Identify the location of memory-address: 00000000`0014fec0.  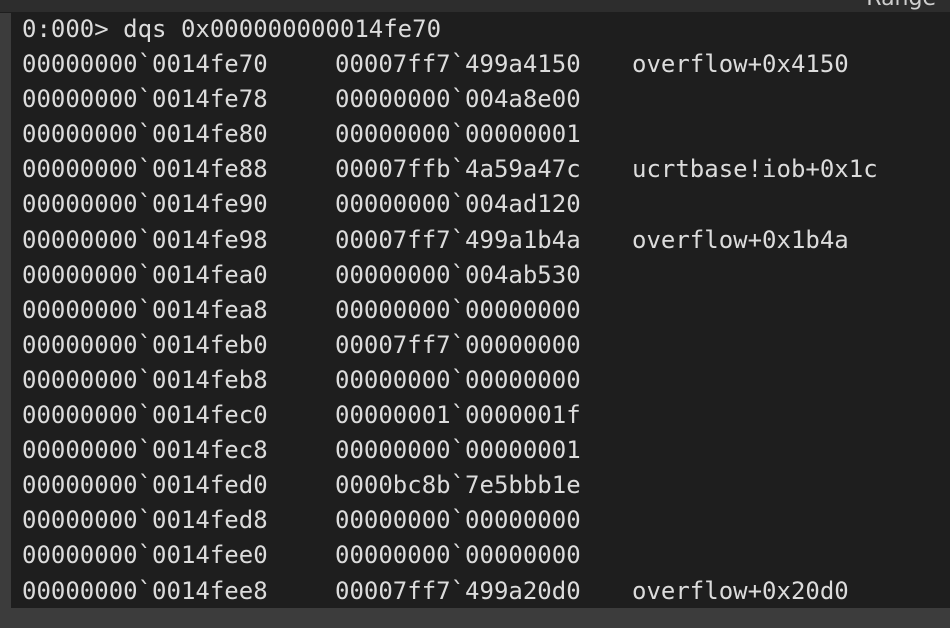
(145, 415).